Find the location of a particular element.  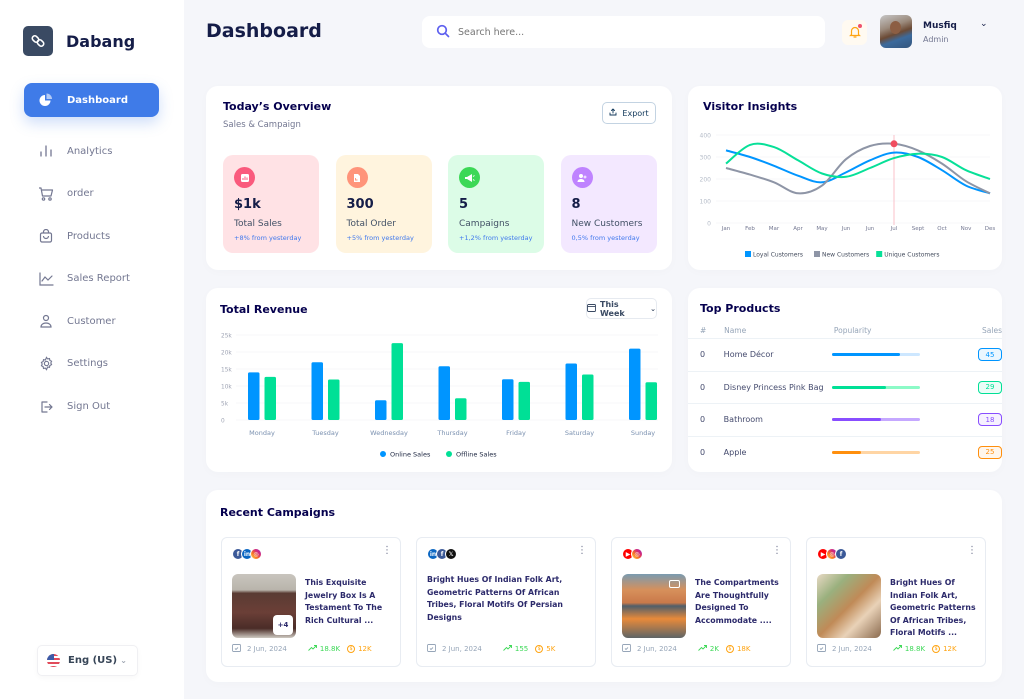

language-selector: Eng (US) ⌄ is located at coordinates (87, 660).